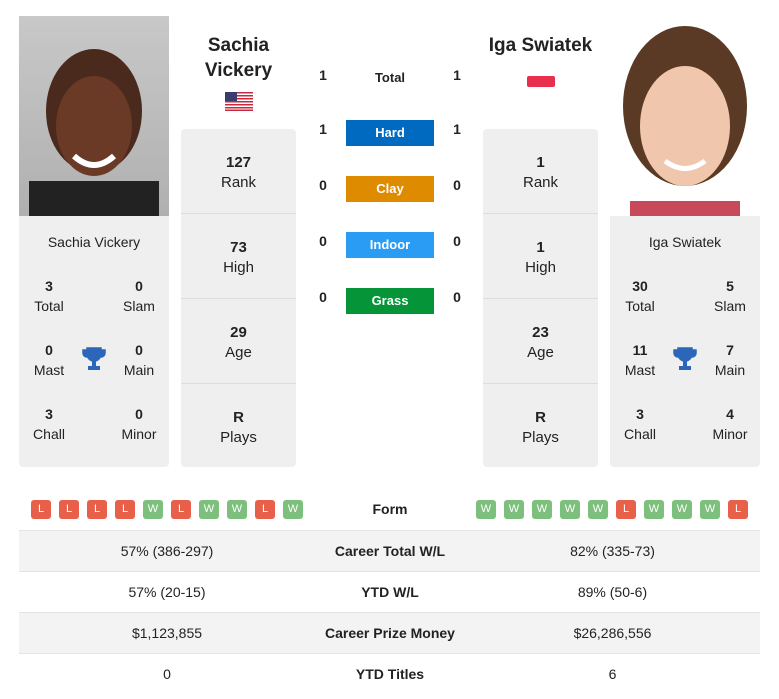  Describe the element at coordinates (94, 116) in the screenshot. I see `player-photo-left` at that location.